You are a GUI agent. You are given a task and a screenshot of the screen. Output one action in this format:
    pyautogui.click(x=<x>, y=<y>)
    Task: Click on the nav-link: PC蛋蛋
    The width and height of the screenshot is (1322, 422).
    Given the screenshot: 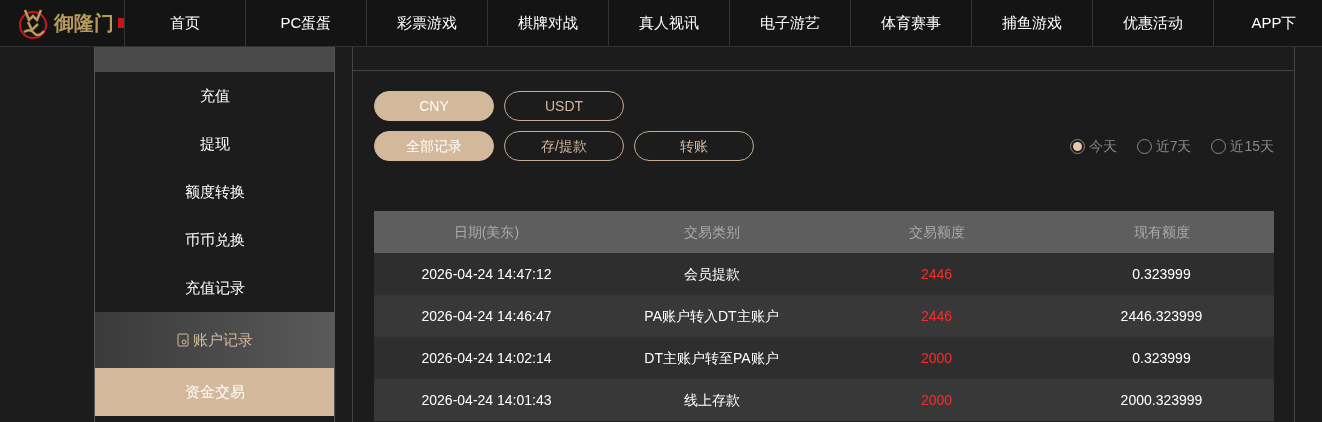 What is the action you would take?
    pyautogui.click(x=305, y=23)
    